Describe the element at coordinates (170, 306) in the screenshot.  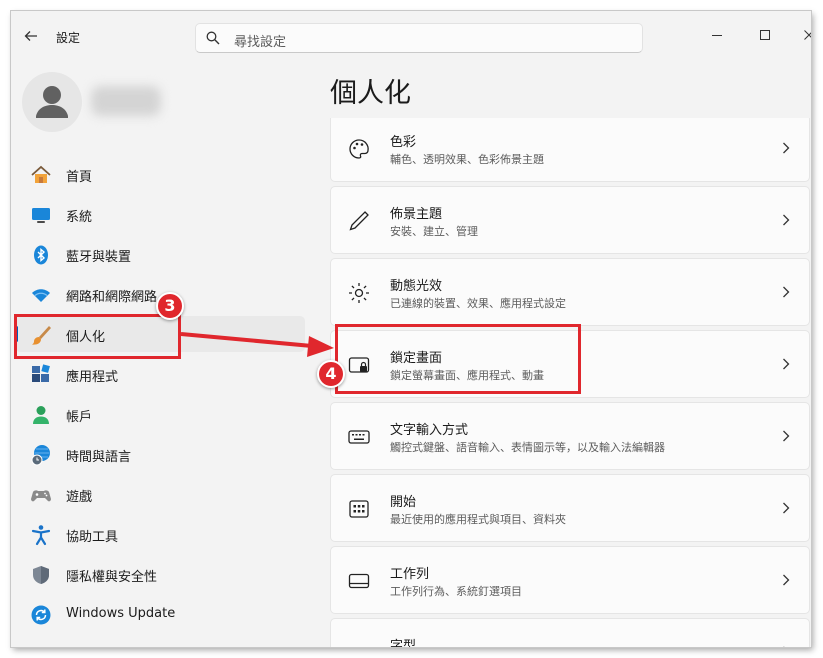
I see `step-3-badge: 3` at that location.